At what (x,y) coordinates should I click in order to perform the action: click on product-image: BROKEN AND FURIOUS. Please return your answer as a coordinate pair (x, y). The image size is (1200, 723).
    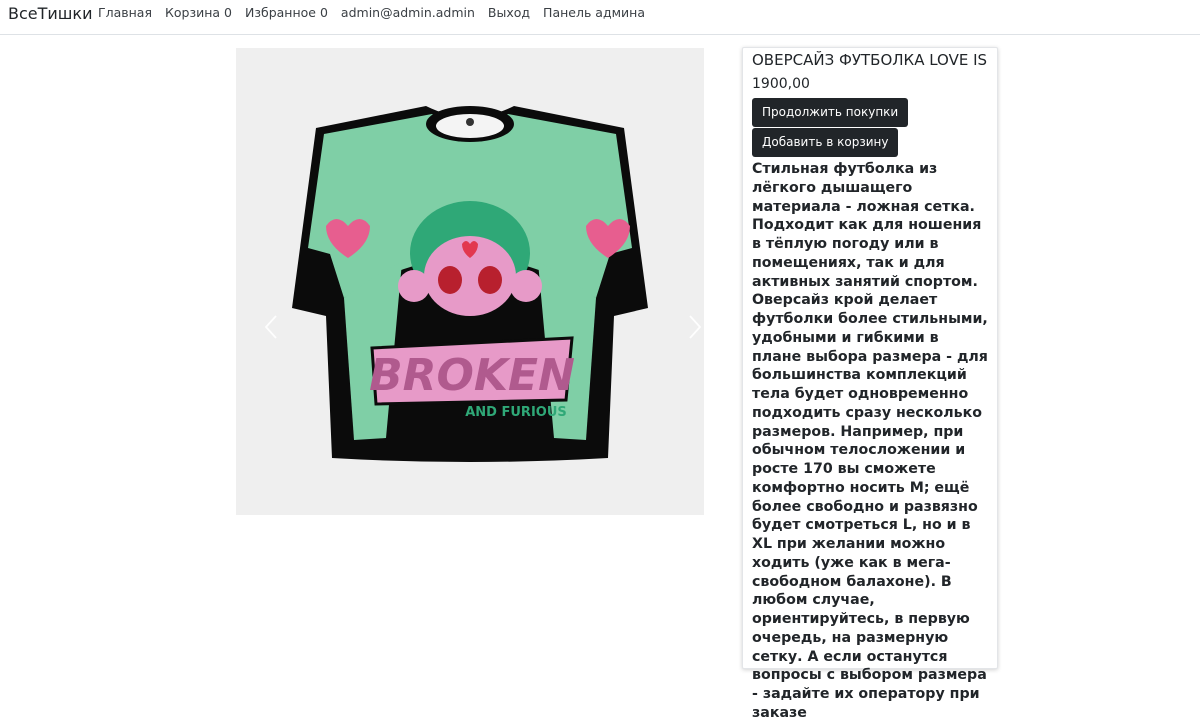
    Looking at the image, I should click on (470, 284).